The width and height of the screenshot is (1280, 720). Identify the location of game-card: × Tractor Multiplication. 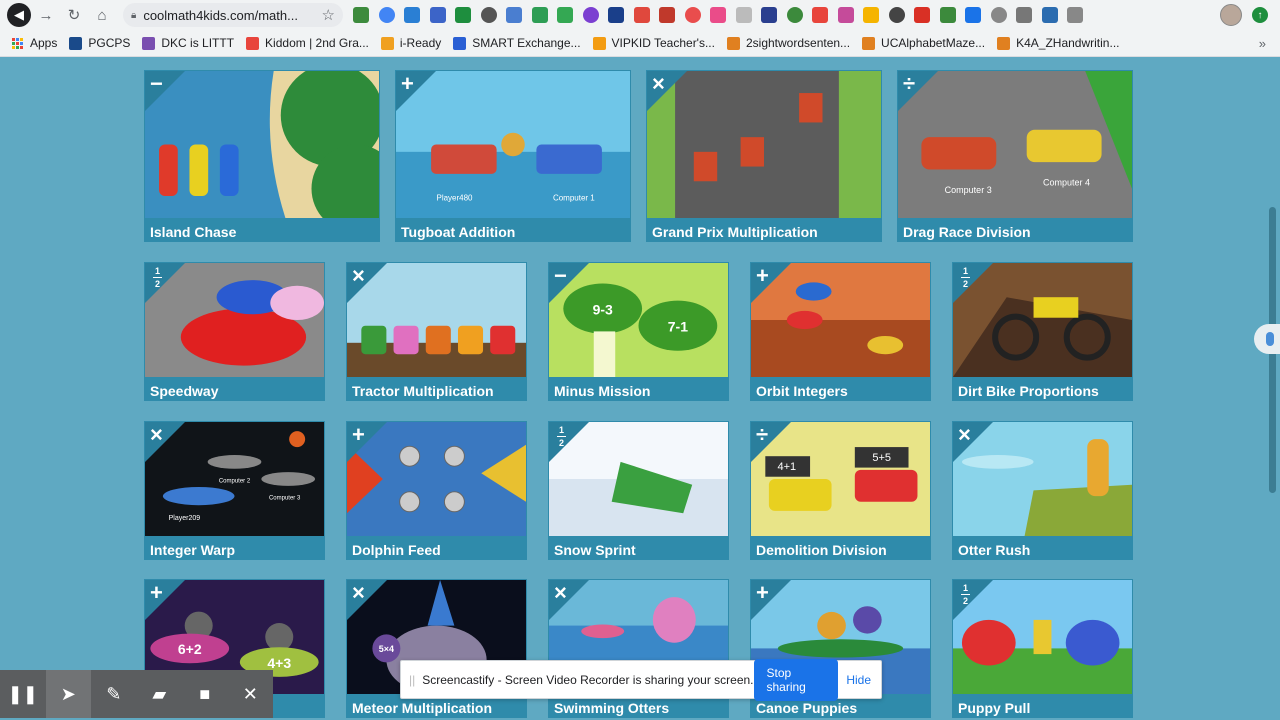
(436, 331).